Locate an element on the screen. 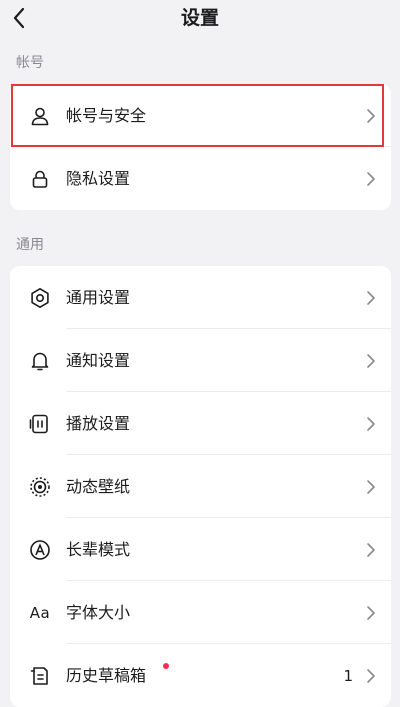 The image size is (400, 707). elder-mode-icon is located at coordinates (40, 550).